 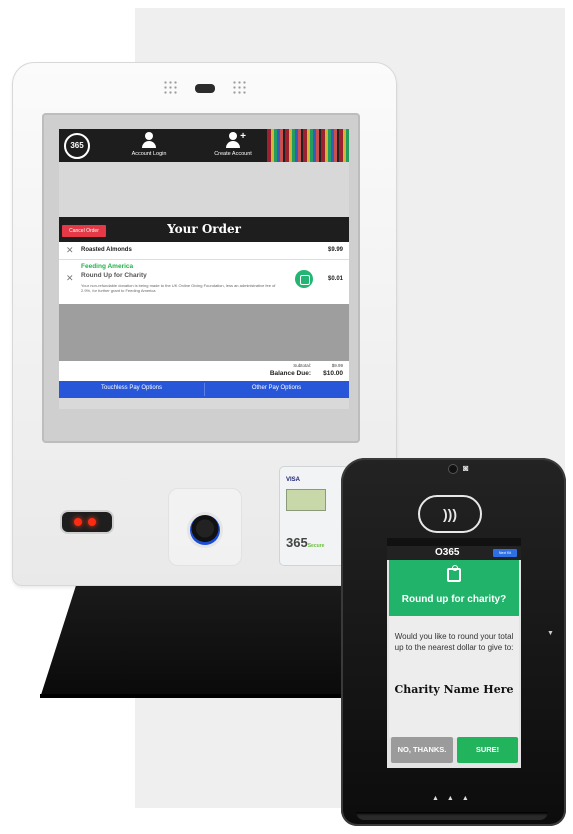 What do you see at coordinates (450, 514) in the screenshot?
I see `contactless-icon: )))` at bounding box center [450, 514].